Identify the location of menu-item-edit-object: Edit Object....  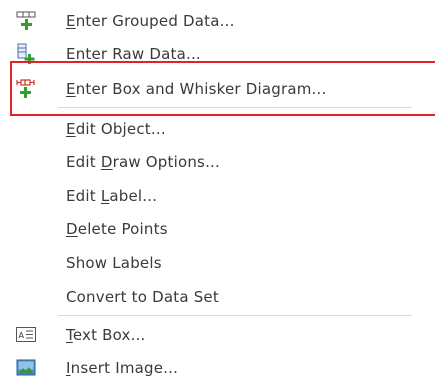
(217, 129).